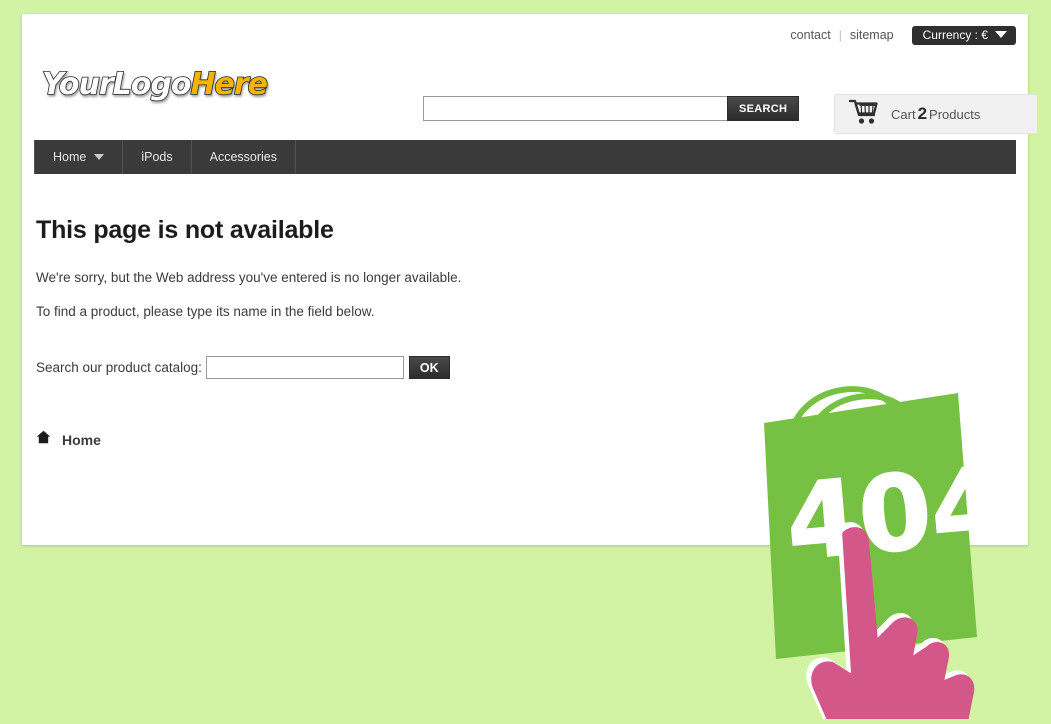  What do you see at coordinates (429, 367) in the screenshot?
I see `catalog-search-ok-button: OK` at bounding box center [429, 367].